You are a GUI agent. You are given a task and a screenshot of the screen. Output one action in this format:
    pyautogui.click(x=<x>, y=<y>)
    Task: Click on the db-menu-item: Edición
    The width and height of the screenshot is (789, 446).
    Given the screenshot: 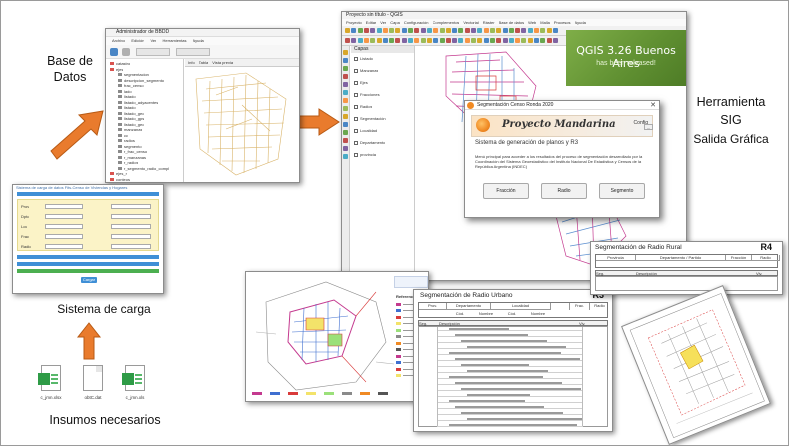 What is the action you would take?
    pyautogui.click(x=137, y=41)
    